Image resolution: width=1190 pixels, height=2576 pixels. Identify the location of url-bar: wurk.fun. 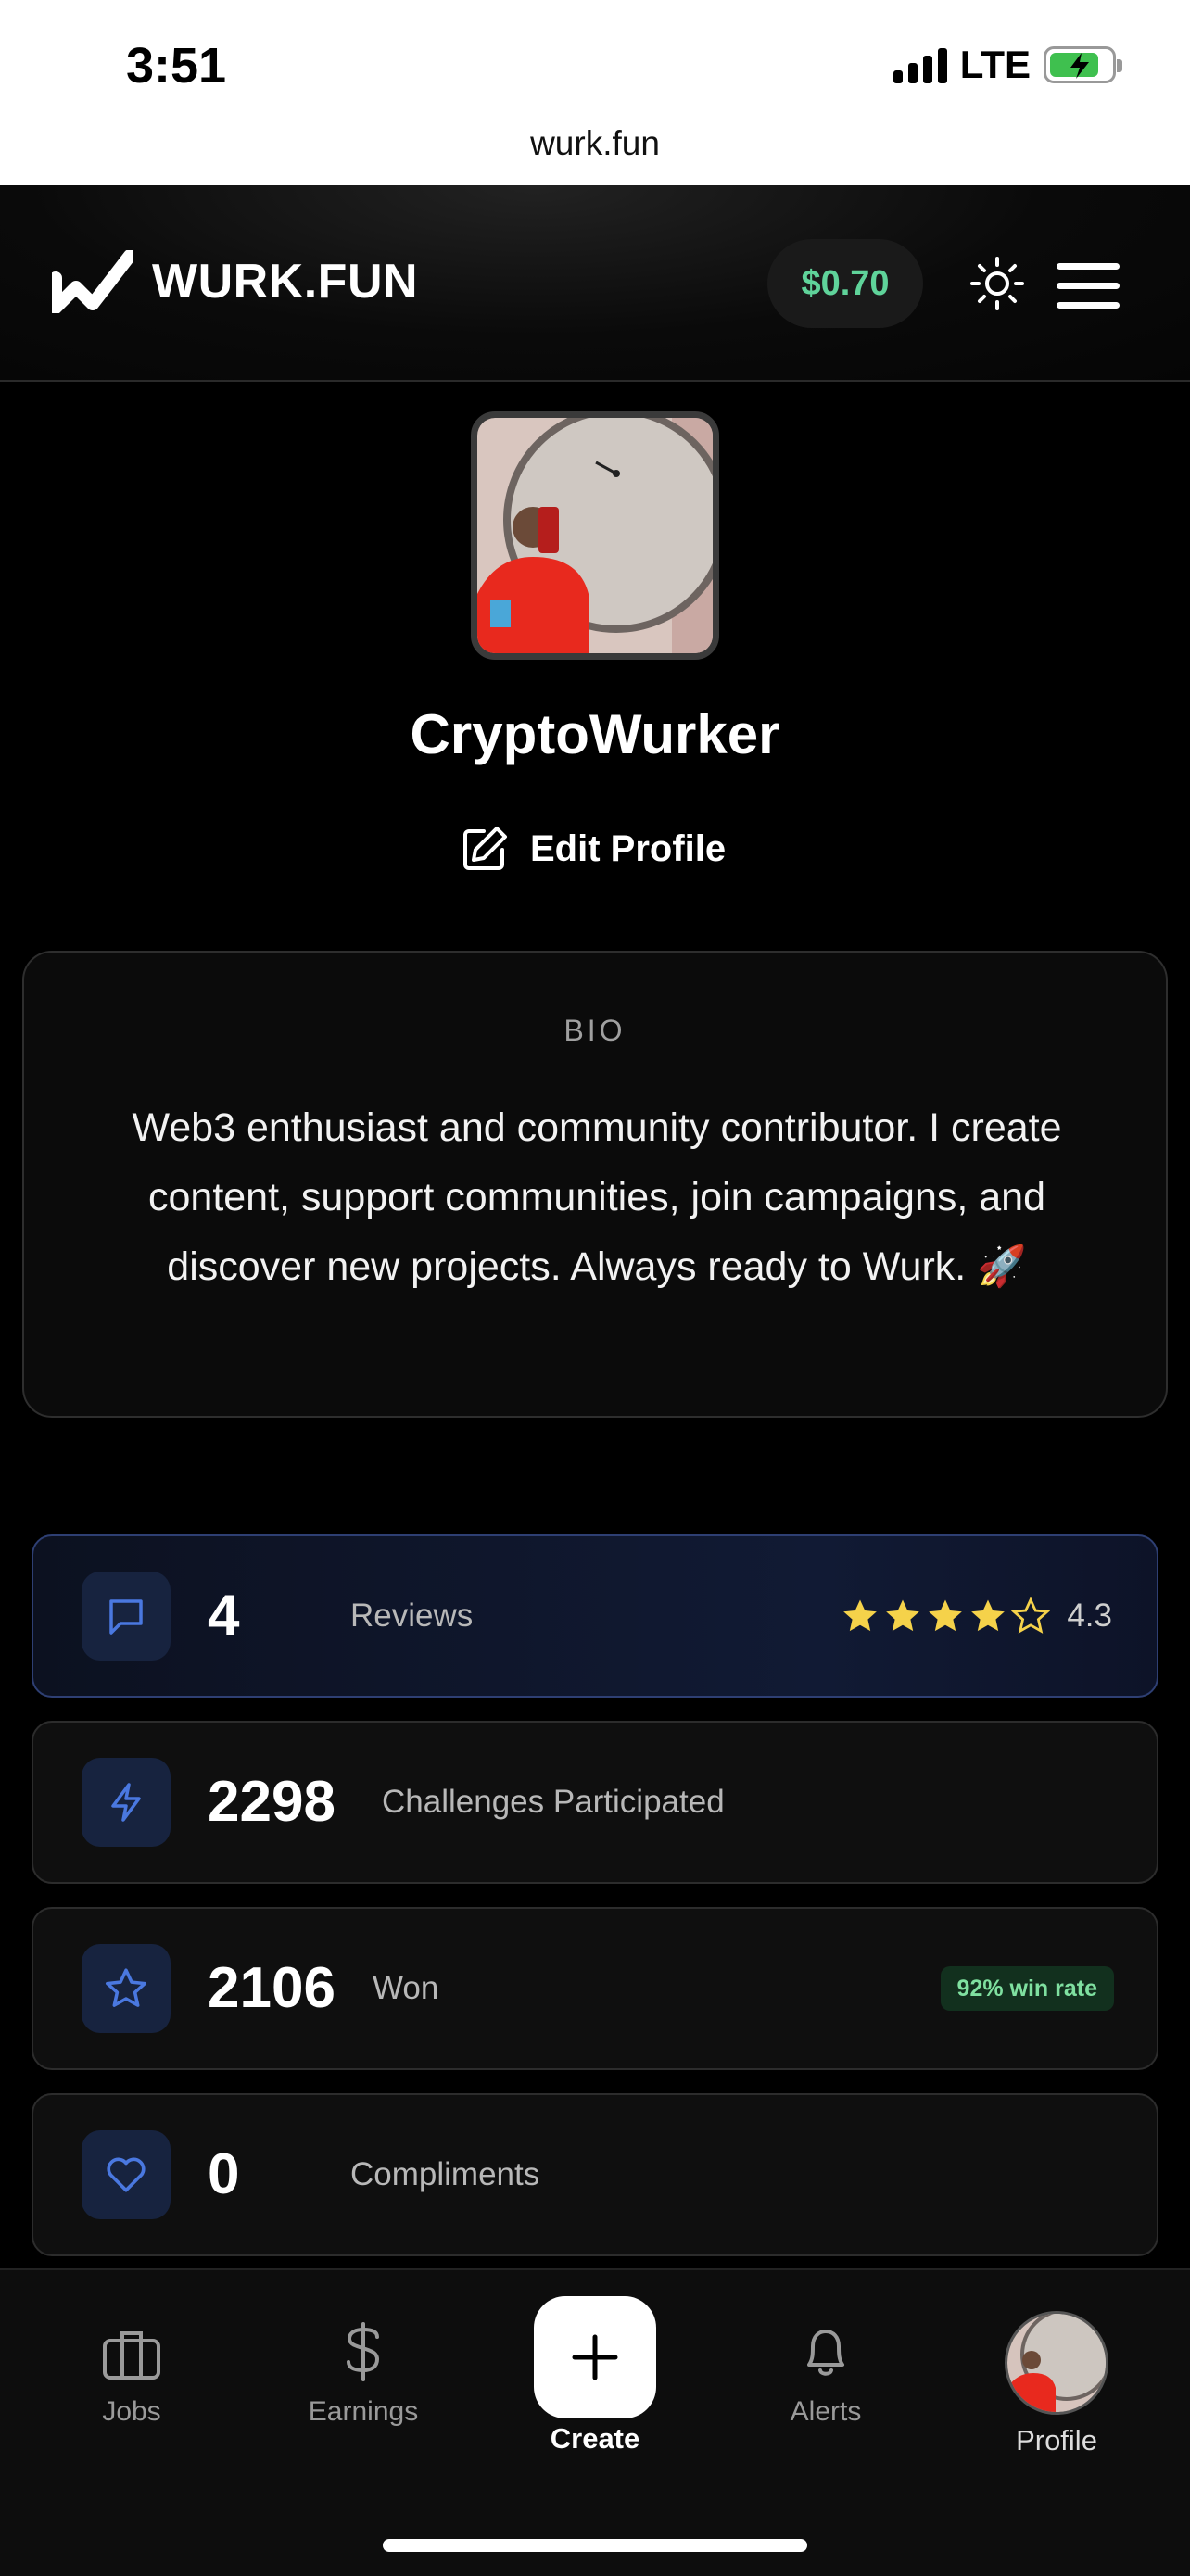
(595, 143).